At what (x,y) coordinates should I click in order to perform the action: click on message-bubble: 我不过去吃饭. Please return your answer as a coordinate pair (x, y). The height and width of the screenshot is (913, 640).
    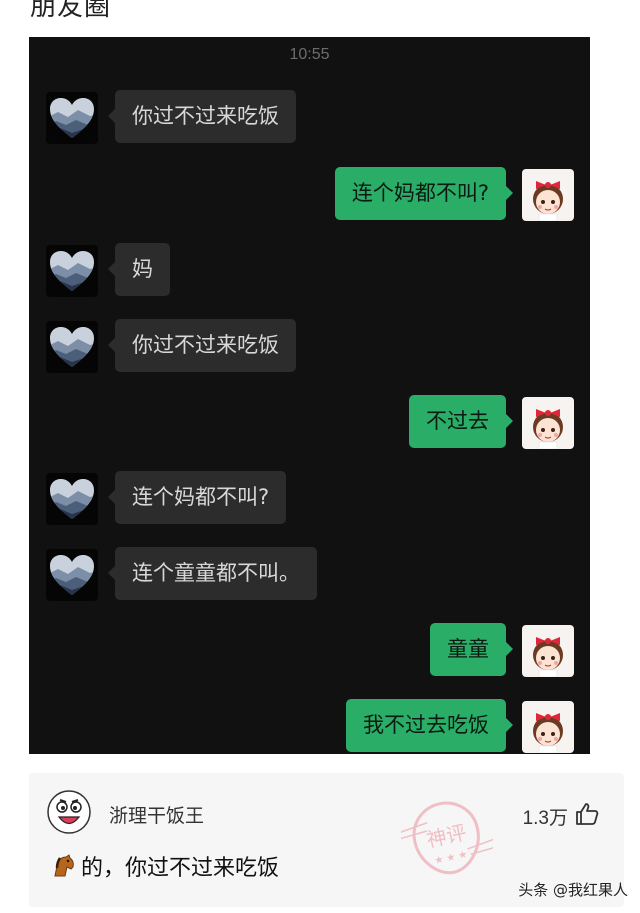
    Looking at the image, I should click on (429, 725).